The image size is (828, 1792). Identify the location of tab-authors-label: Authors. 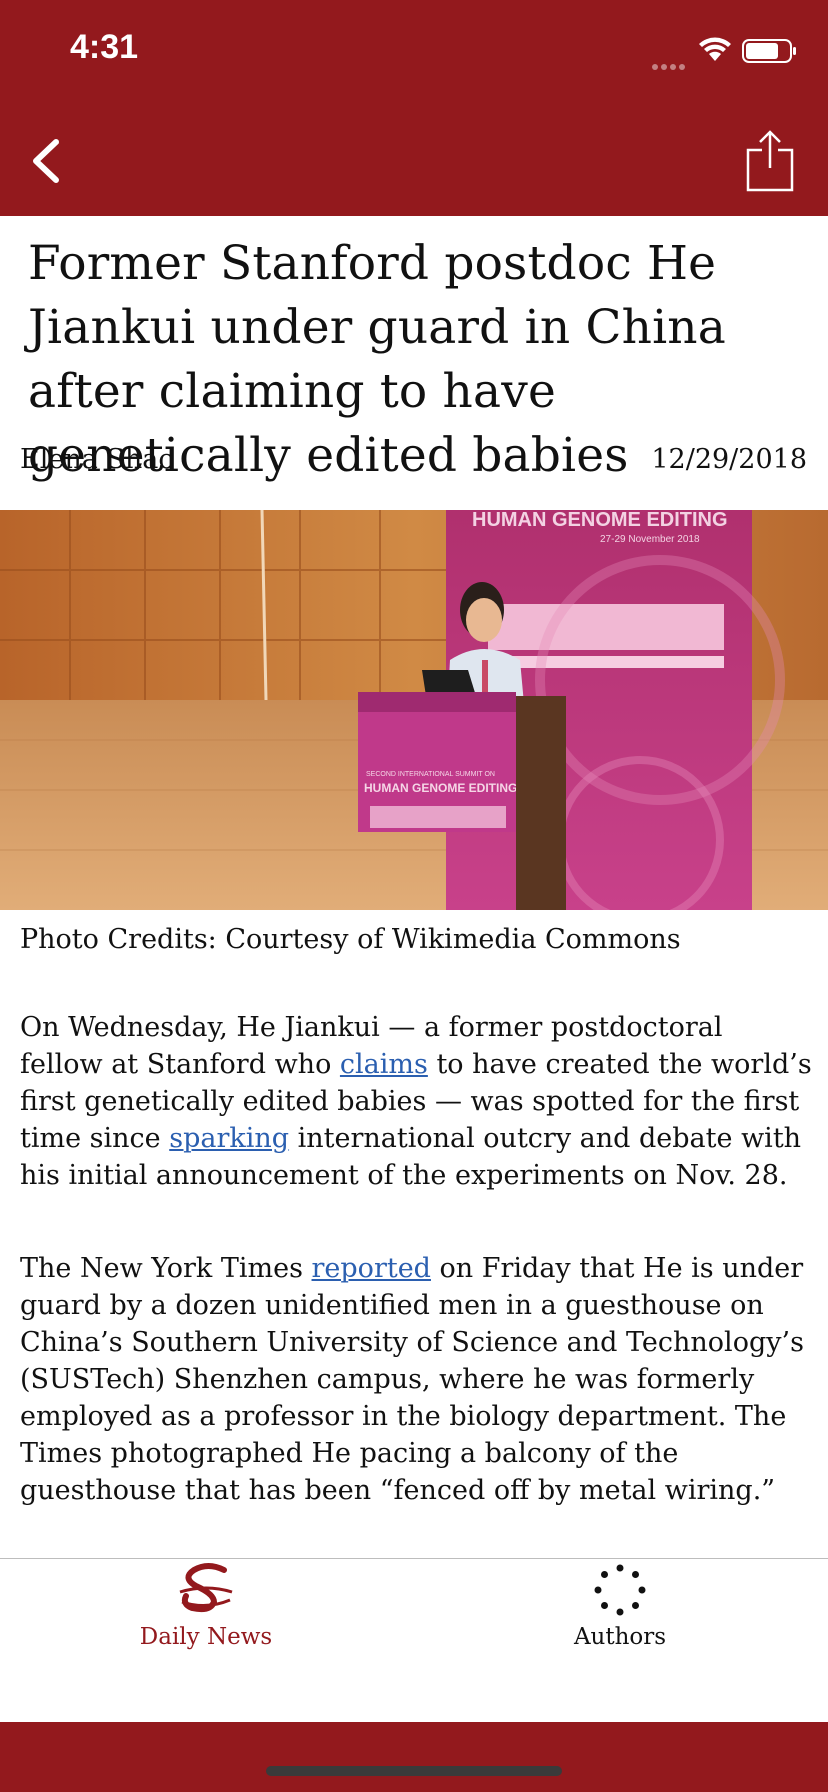
(620, 1637).